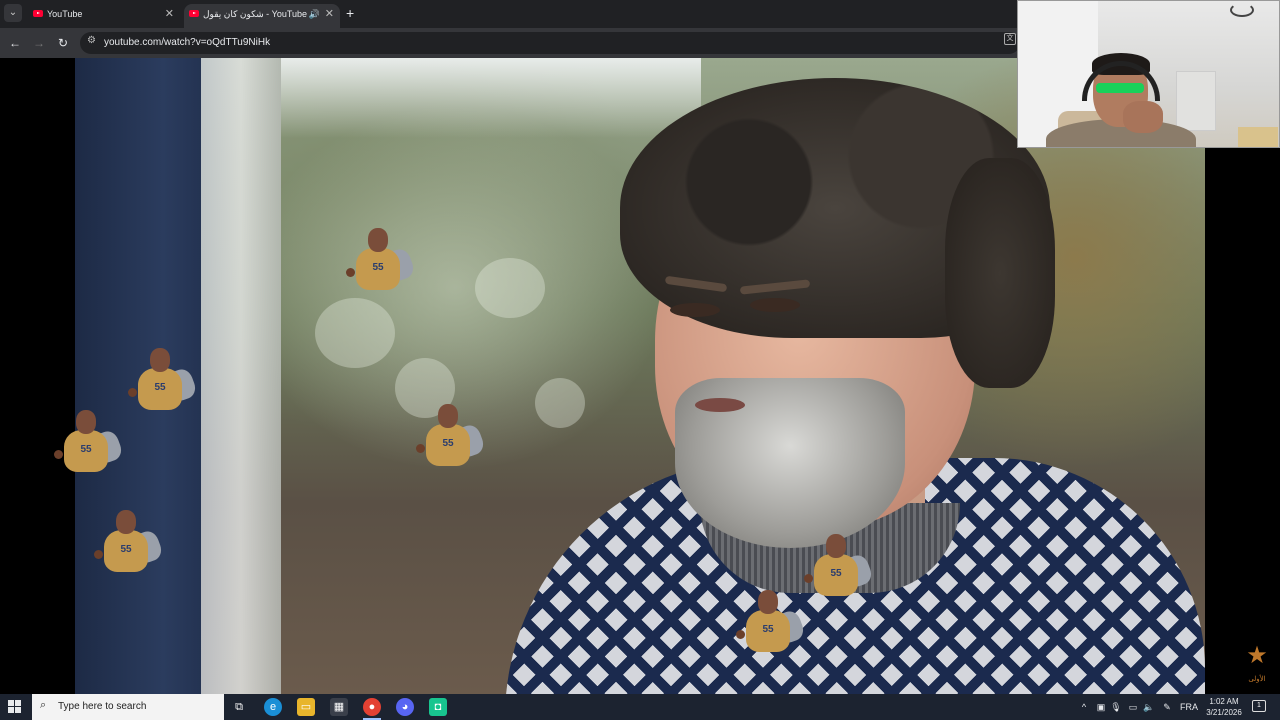 The height and width of the screenshot is (720, 1280). What do you see at coordinates (255, 14) in the screenshot?
I see `tab-title: شكون كان يقول - YouTube` at bounding box center [255, 14].